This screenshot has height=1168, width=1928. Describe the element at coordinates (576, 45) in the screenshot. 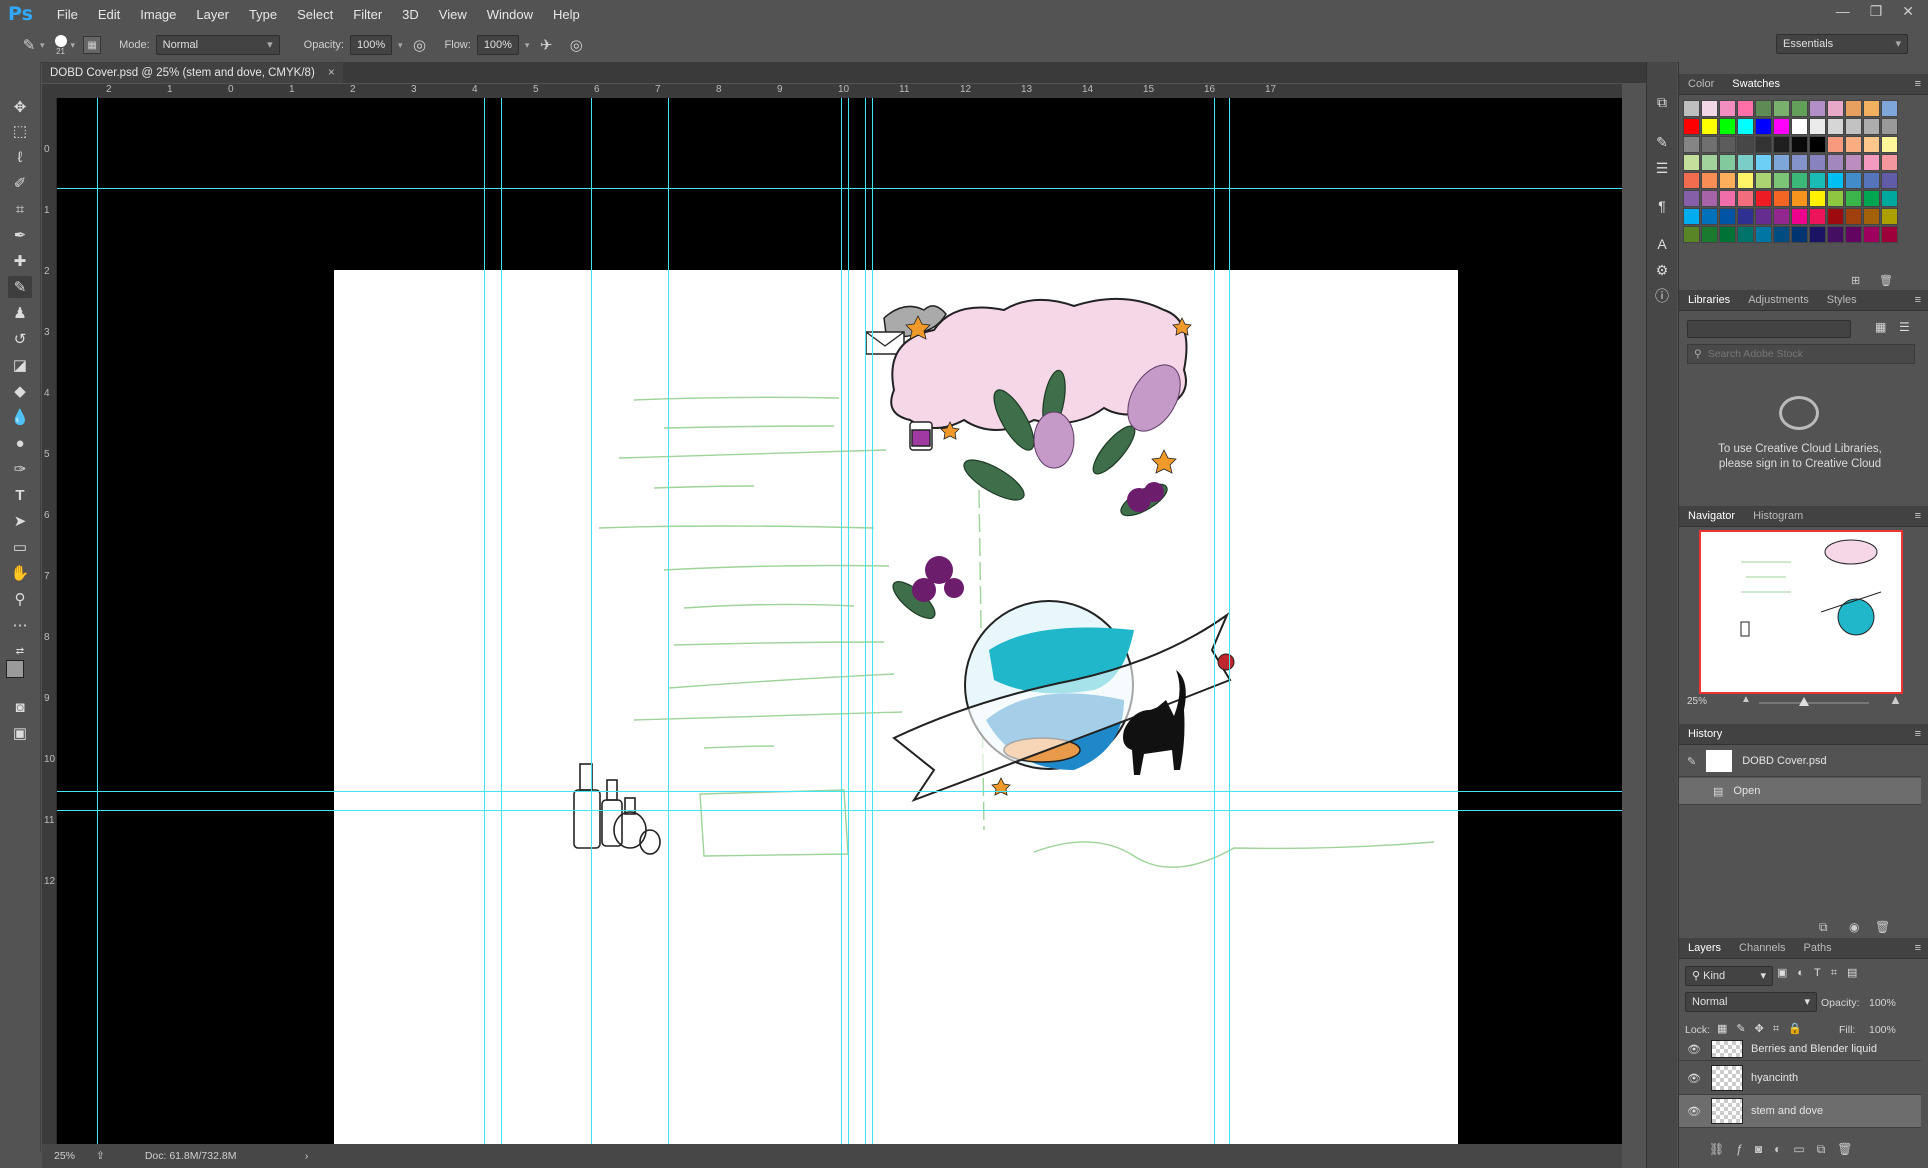

I see `pressure-size-icon: ◎` at that location.